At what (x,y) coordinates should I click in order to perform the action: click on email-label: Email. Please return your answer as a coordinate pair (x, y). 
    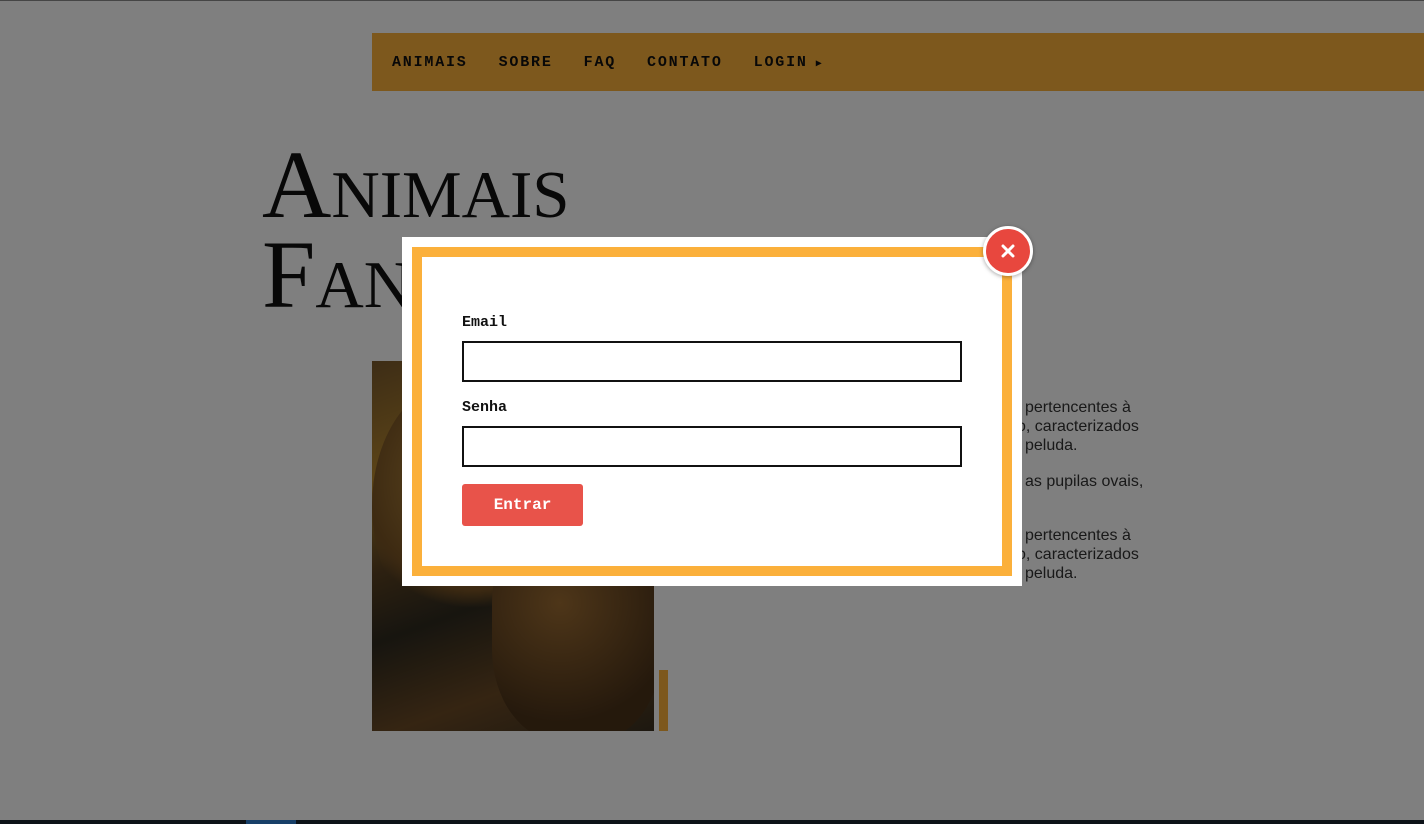
    Looking at the image, I should click on (485, 322).